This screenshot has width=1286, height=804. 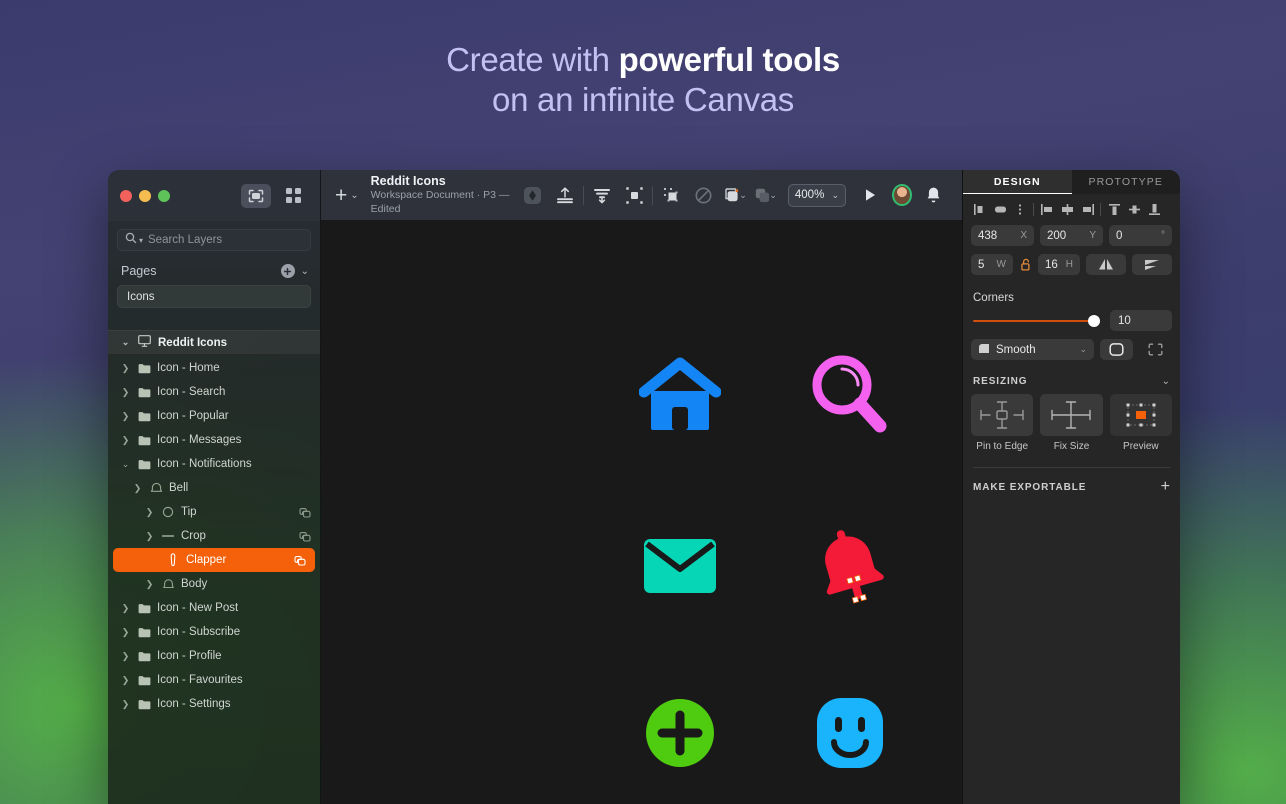 I want to click on insert-button: +, so click(x=342, y=195).